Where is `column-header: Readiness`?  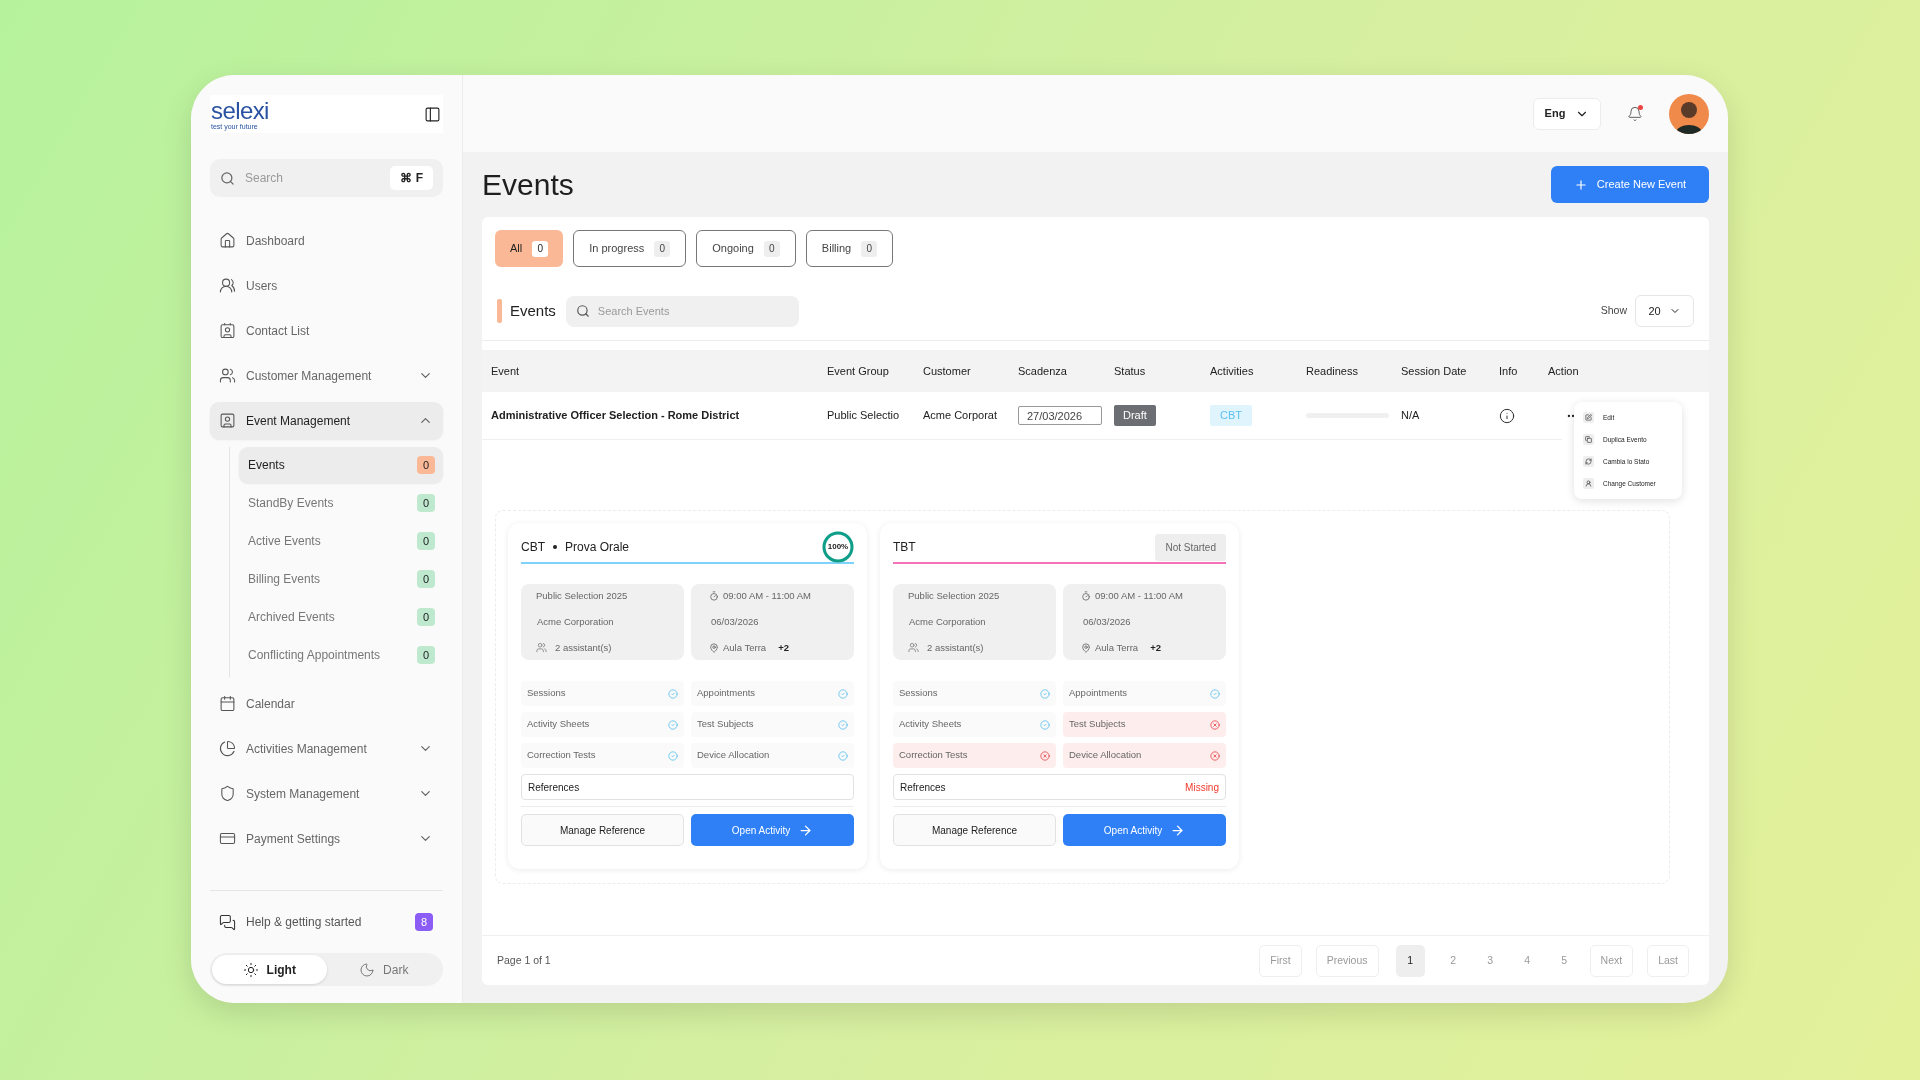 column-header: Readiness is located at coordinates (1332, 371).